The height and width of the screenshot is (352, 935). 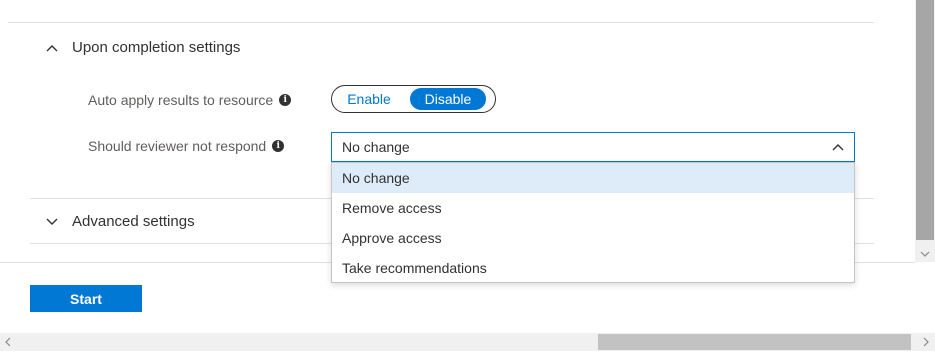 I want to click on vertical-scrollbar-thumb, so click(x=925, y=120).